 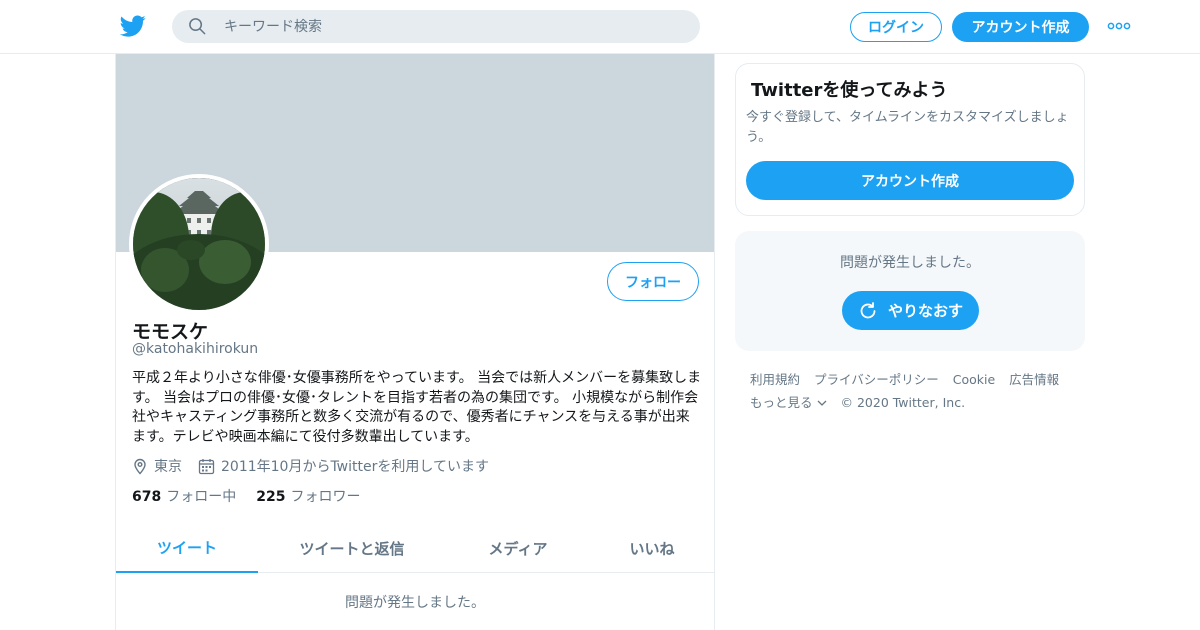 What do you see at coordinates (170, 332) in the screenshot?
I see `profile-display-name: モモスケ` at bounding box center [170, 332].